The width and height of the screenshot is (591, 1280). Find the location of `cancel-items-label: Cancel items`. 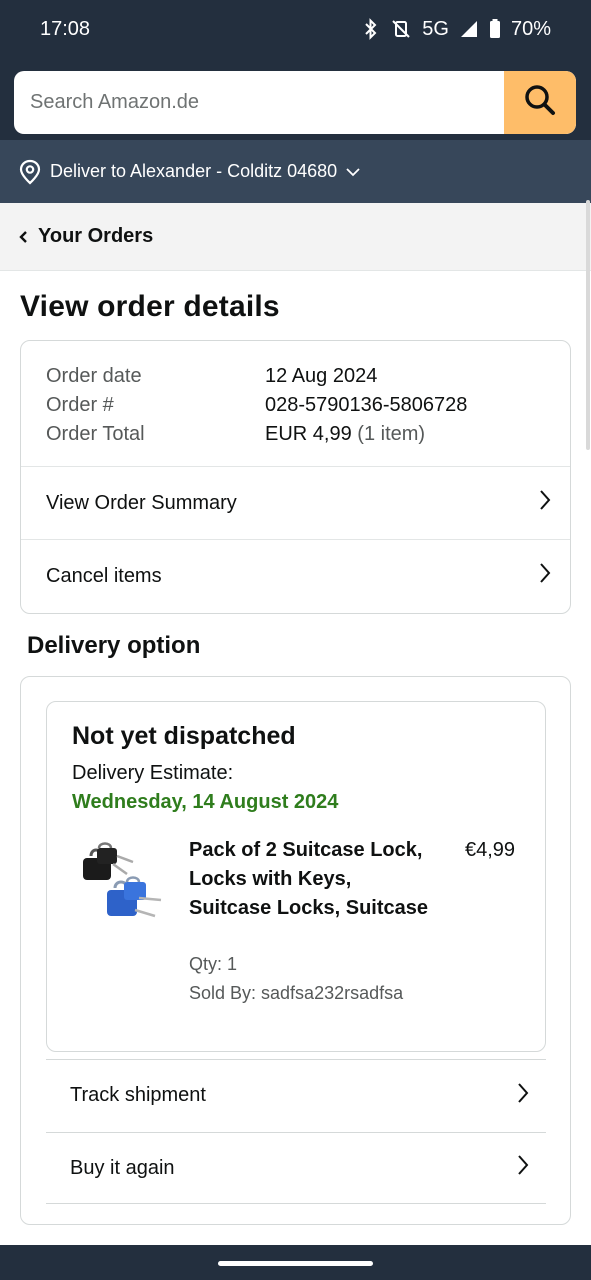

cancel-items-label: Cancel items is located at coordinates (104, 575).